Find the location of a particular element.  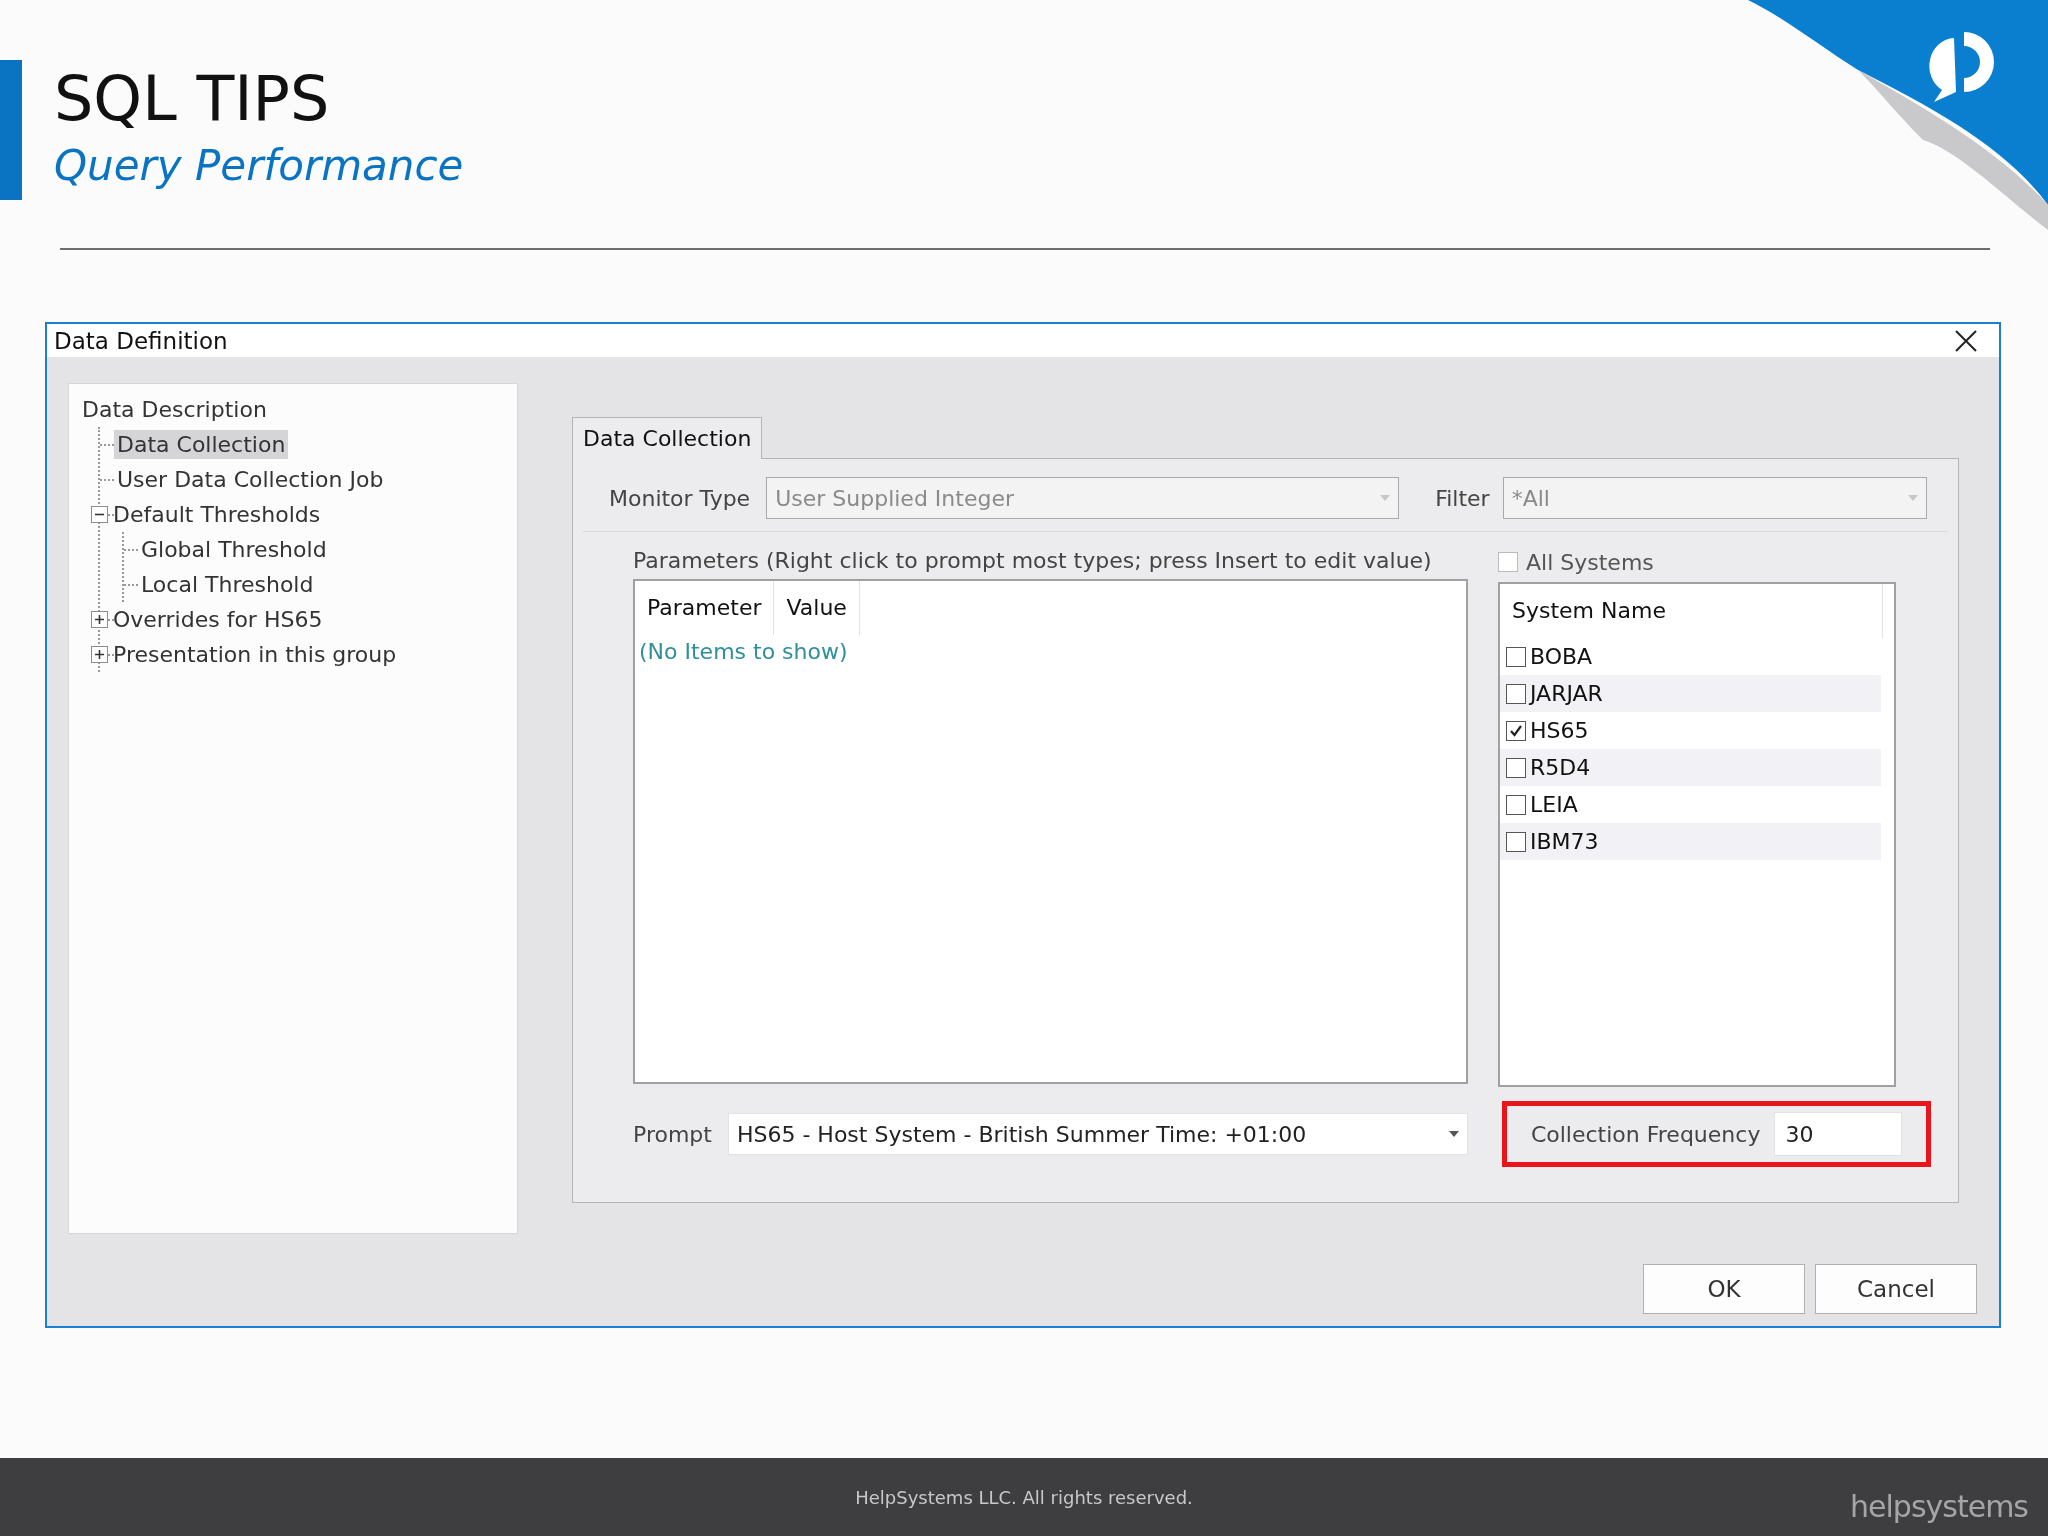

checkbox-label: All Systems is located at coordinates (1590, 562).